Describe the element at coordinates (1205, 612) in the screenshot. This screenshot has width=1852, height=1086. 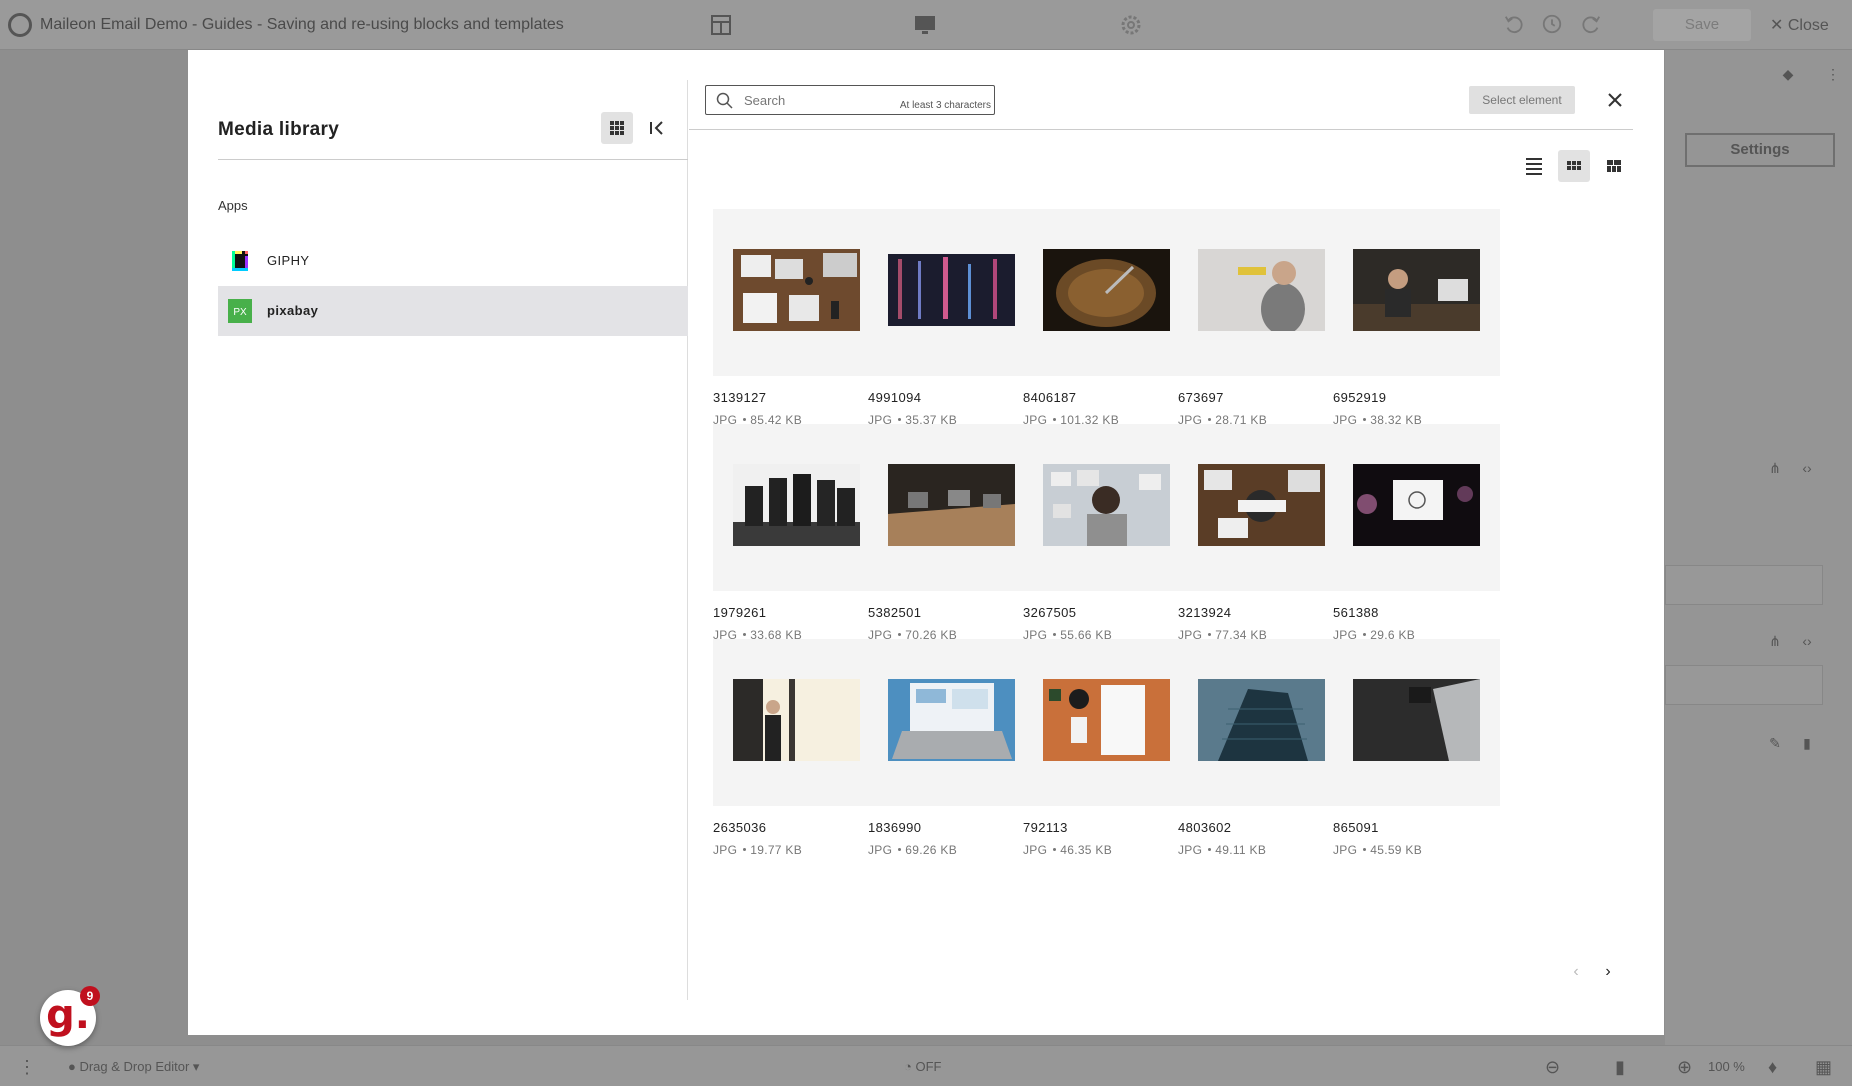
I see `media-name: 3213924` at that location.